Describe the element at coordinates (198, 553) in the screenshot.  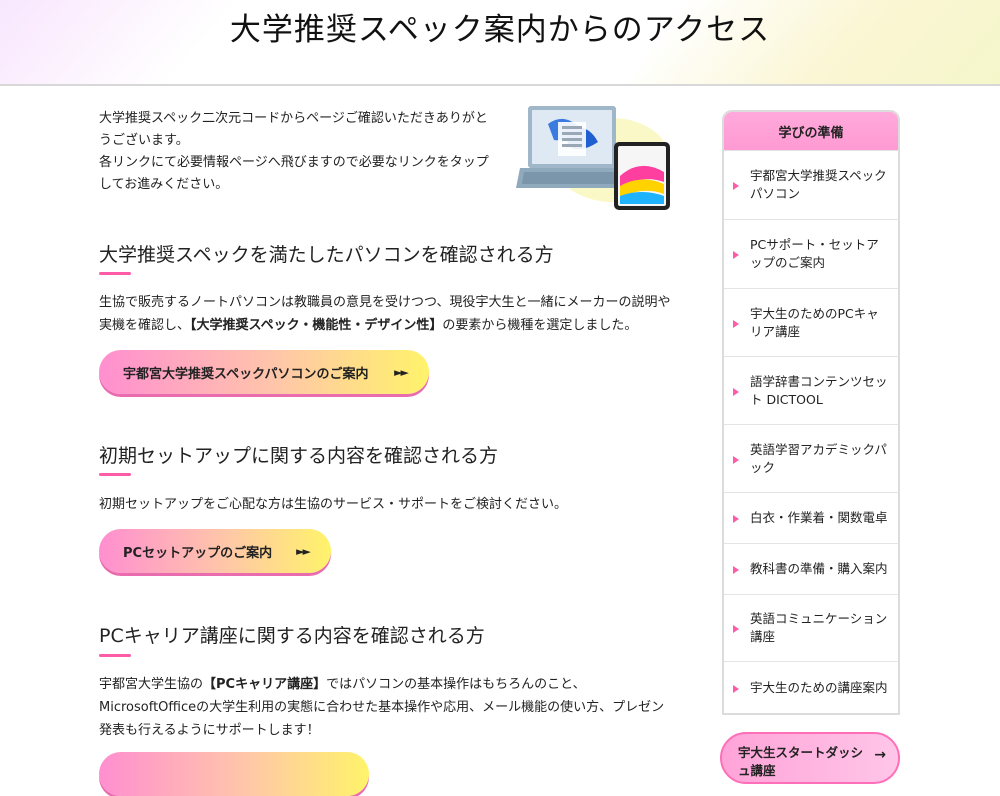
I see `button-label: PCセットアップのご案内` at that location.